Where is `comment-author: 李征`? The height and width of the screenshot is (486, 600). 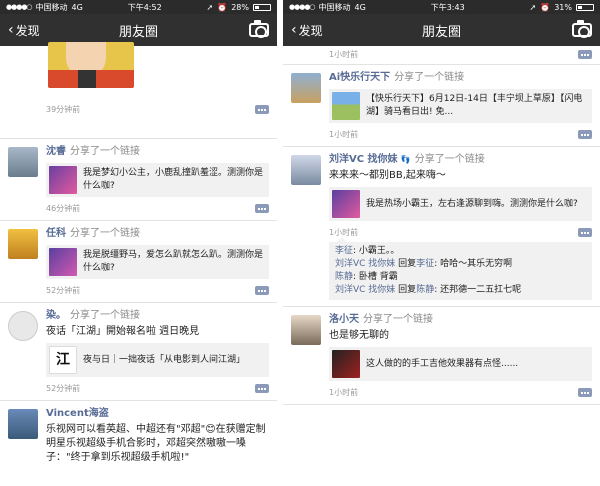
comment-author: 李征 is located at coordinates (344, 251).